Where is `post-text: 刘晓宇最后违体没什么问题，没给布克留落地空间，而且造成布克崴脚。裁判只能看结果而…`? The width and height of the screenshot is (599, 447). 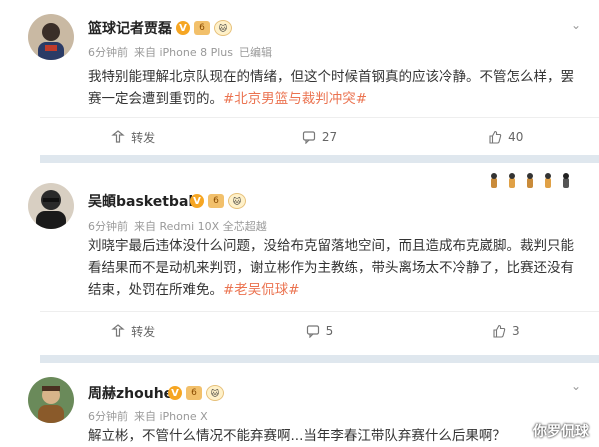
post-text: 刘晓宇最后违体没什么问题，没给布克留落地空间，而且造成布克崴脚。裁判只能看结果而… is located at coordinates (333, 268).